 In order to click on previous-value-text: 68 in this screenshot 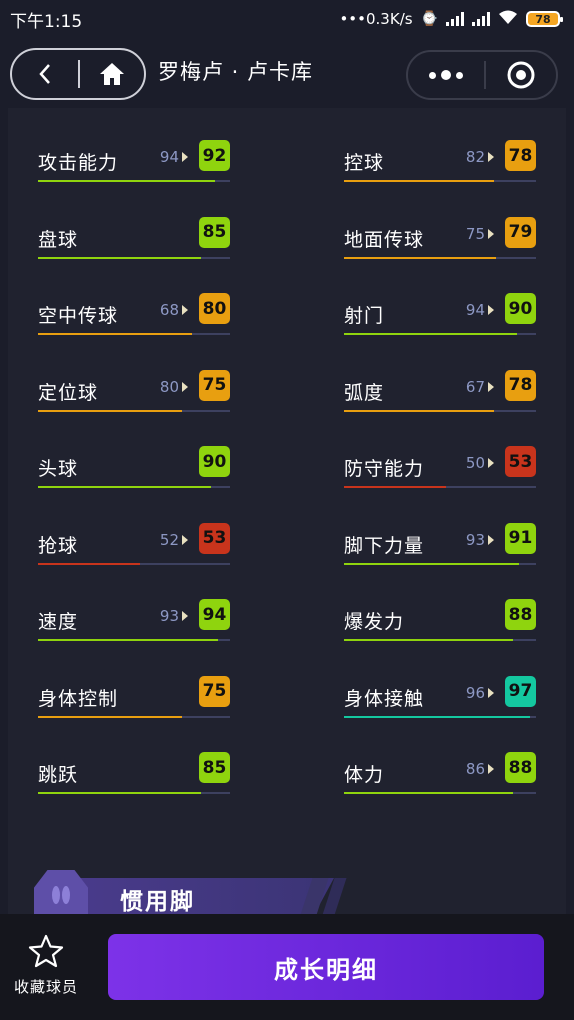, I will do `click(169, 310)`.